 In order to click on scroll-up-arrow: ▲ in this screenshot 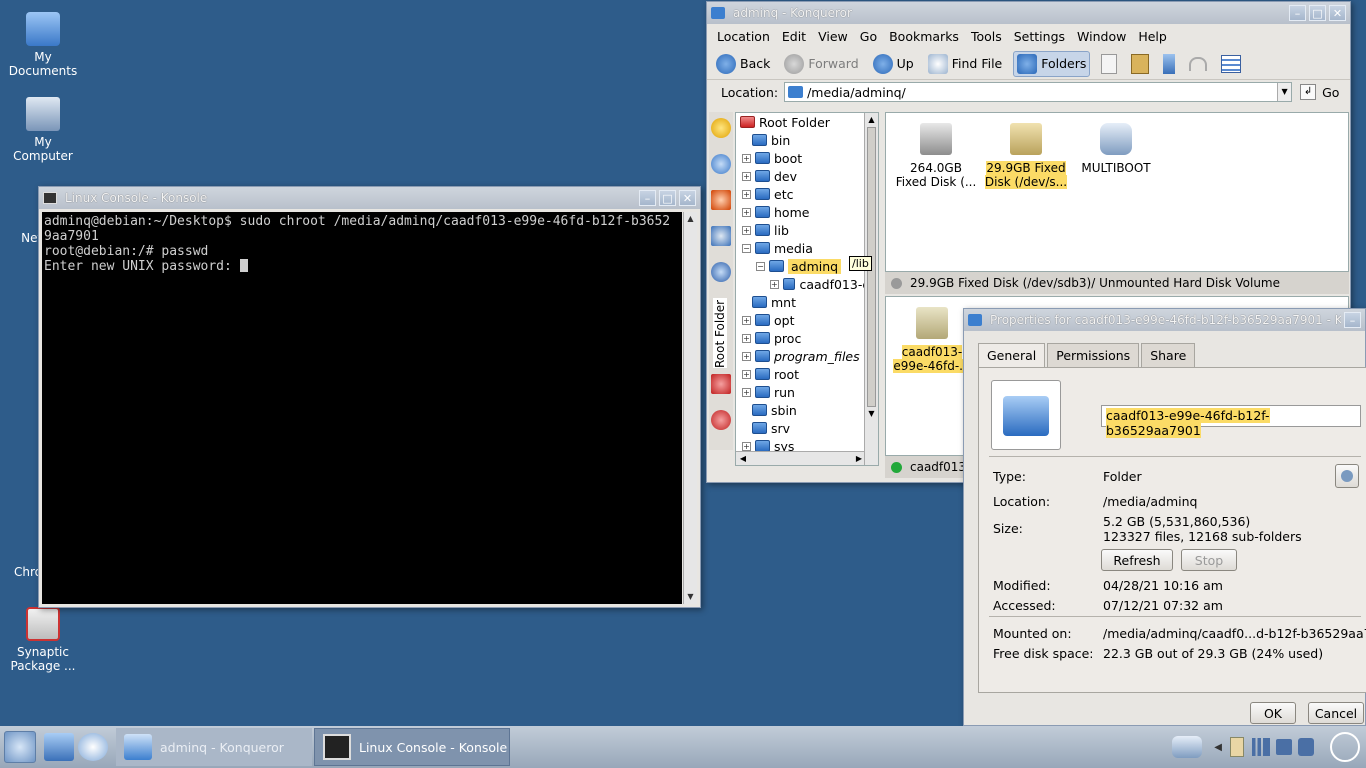, I will do `click(690, 219)`.